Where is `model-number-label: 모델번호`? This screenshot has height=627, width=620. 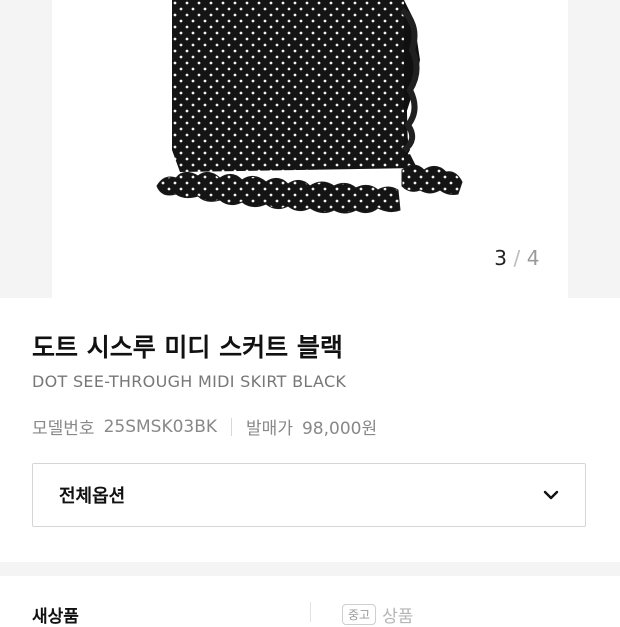
model-number-label: 모델번호 is located at coordinates (63, 429).